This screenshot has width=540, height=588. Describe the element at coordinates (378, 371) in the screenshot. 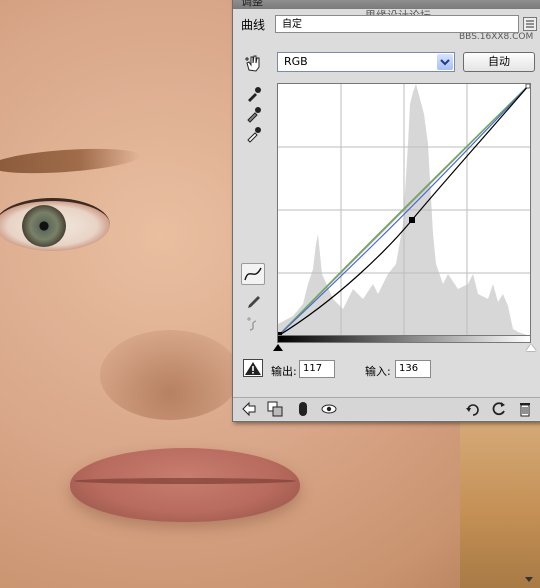

I see `input-label: 输入:` at that location.